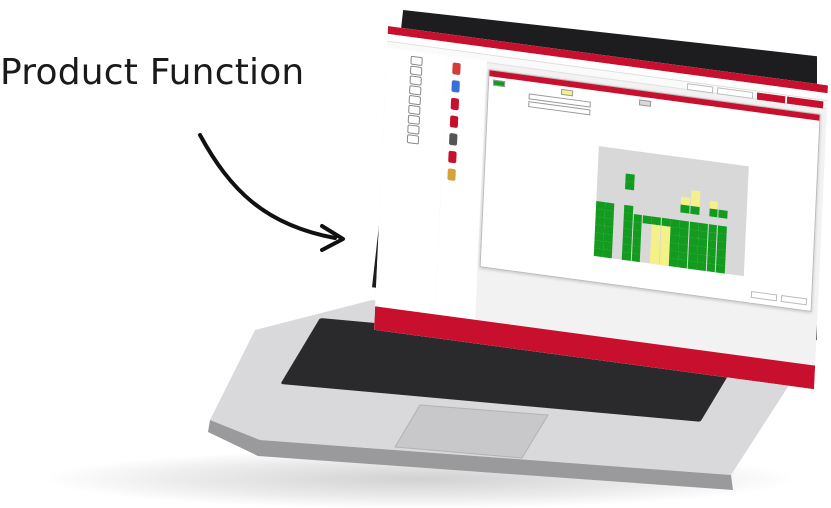 This screenshot has height=508, width=831. What do you see at coordinates (499, 83) in the screenshot?
I see `legend-swatch-green` at bounding box center [499, 83].